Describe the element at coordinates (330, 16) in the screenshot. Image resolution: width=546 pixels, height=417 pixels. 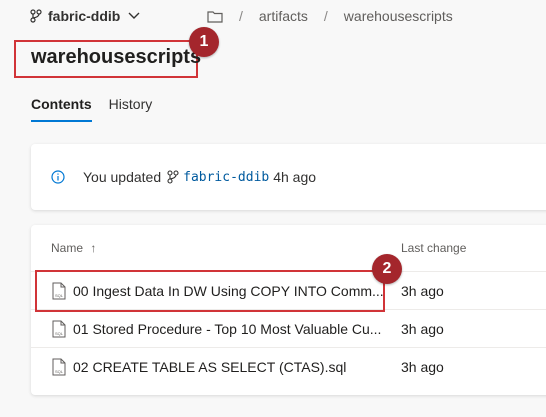
I see `breadcrumb: / artifacts / warehousescripts` at that location.